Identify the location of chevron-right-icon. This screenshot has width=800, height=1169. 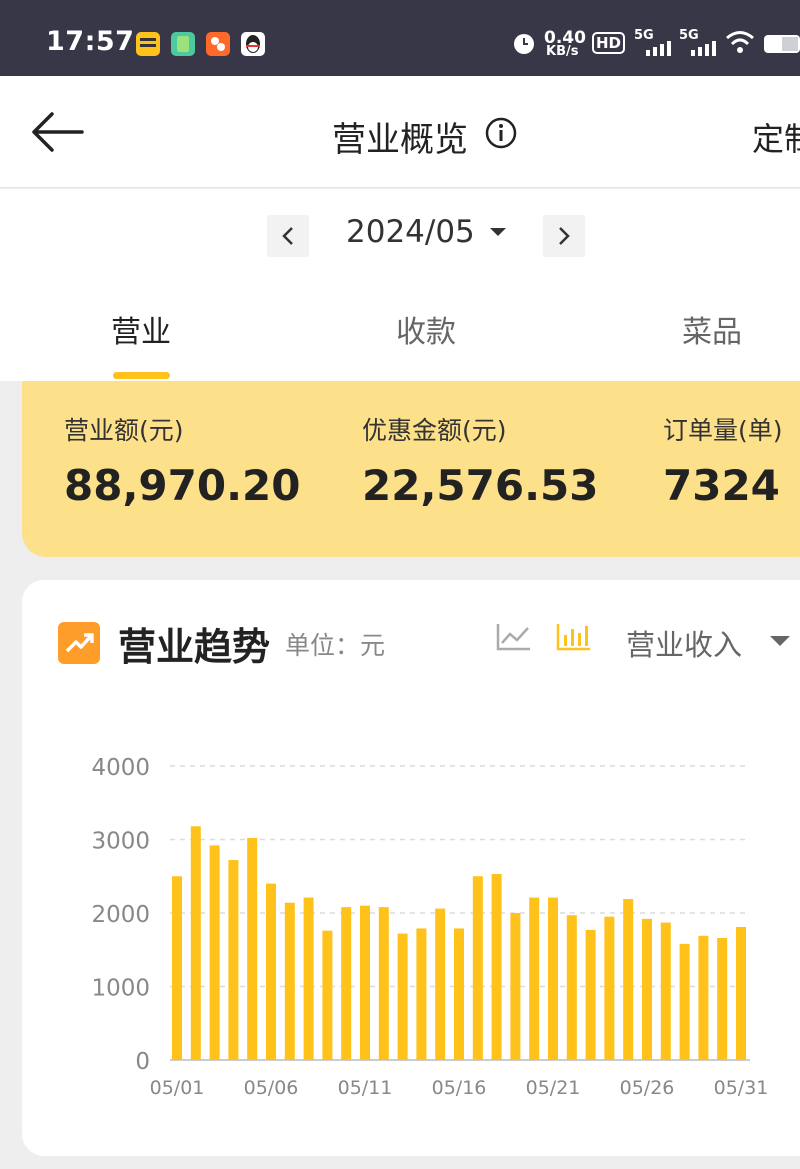
(564, 236).